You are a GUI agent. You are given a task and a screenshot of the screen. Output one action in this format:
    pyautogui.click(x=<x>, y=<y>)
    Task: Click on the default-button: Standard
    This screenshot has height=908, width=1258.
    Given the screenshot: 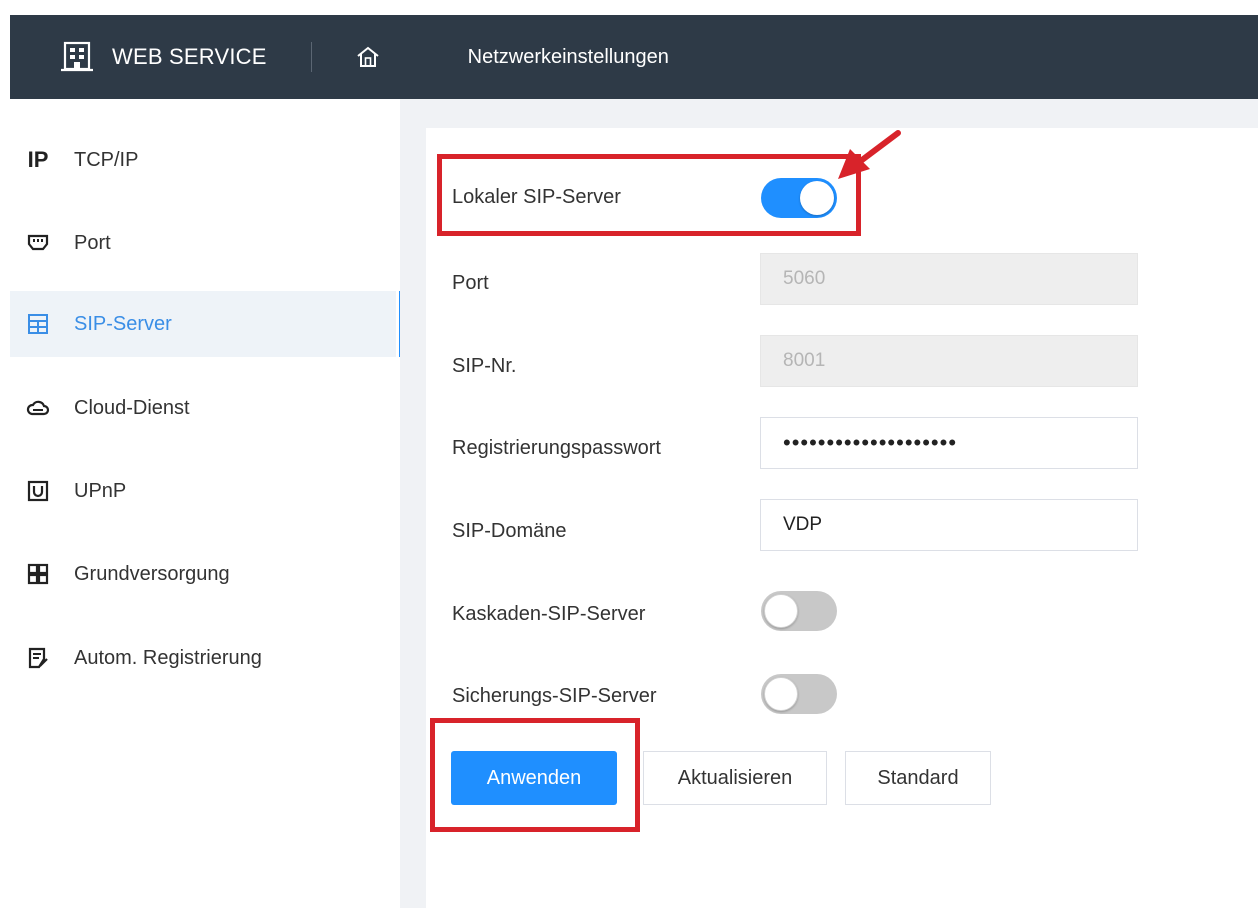 What is the action you would take?
    pyautogui.click(x=918, y=778)
    